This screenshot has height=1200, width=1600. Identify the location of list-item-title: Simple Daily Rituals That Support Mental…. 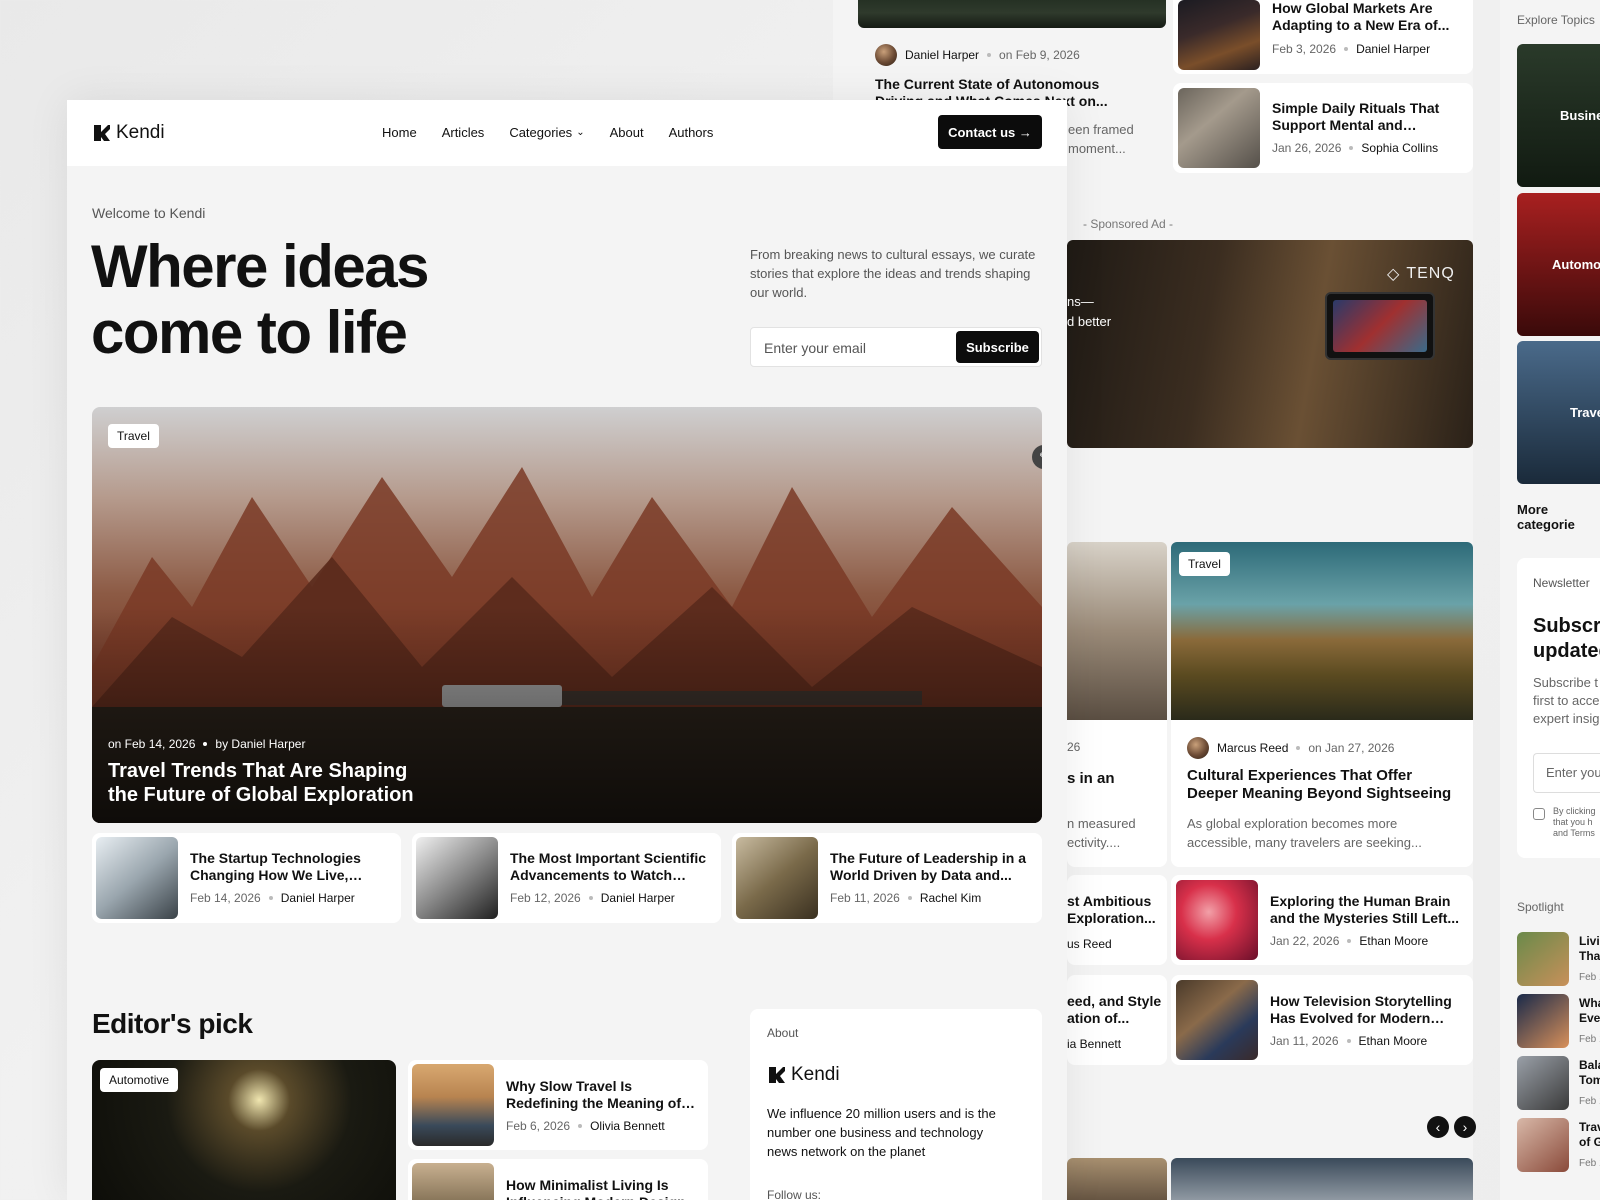
(1367, 117).